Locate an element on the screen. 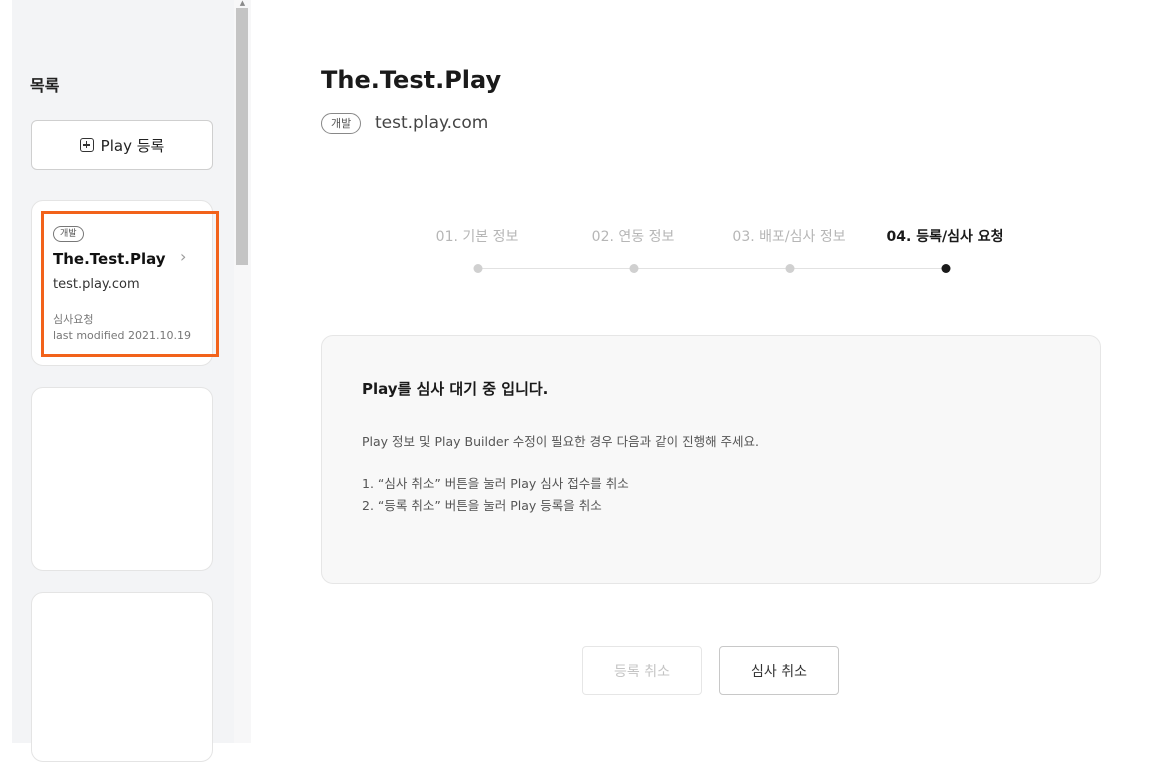  notice-heading: Play를 심사 대기 중 입니다. is located at coordinates (455, 389).